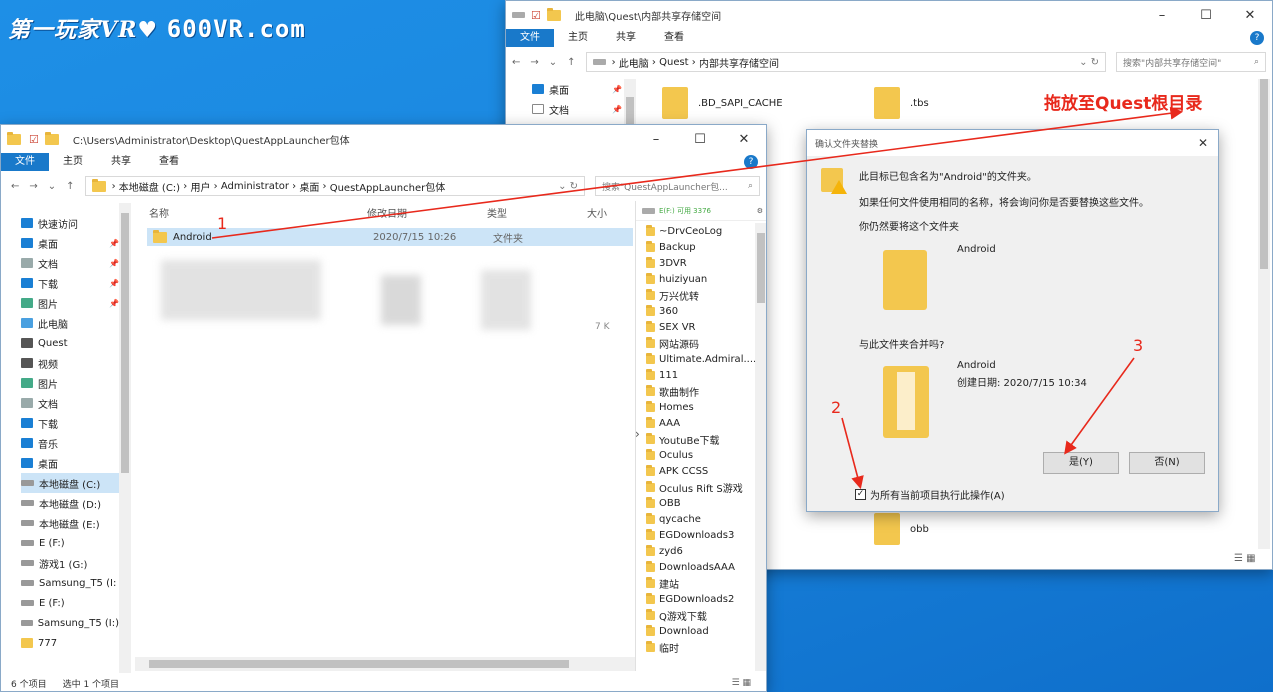 This screenshot has width=1273, height=692. Describe the element at coordinates (674, 62) in the screenshot. I see `breadcrumb-1: Quest` at that location.